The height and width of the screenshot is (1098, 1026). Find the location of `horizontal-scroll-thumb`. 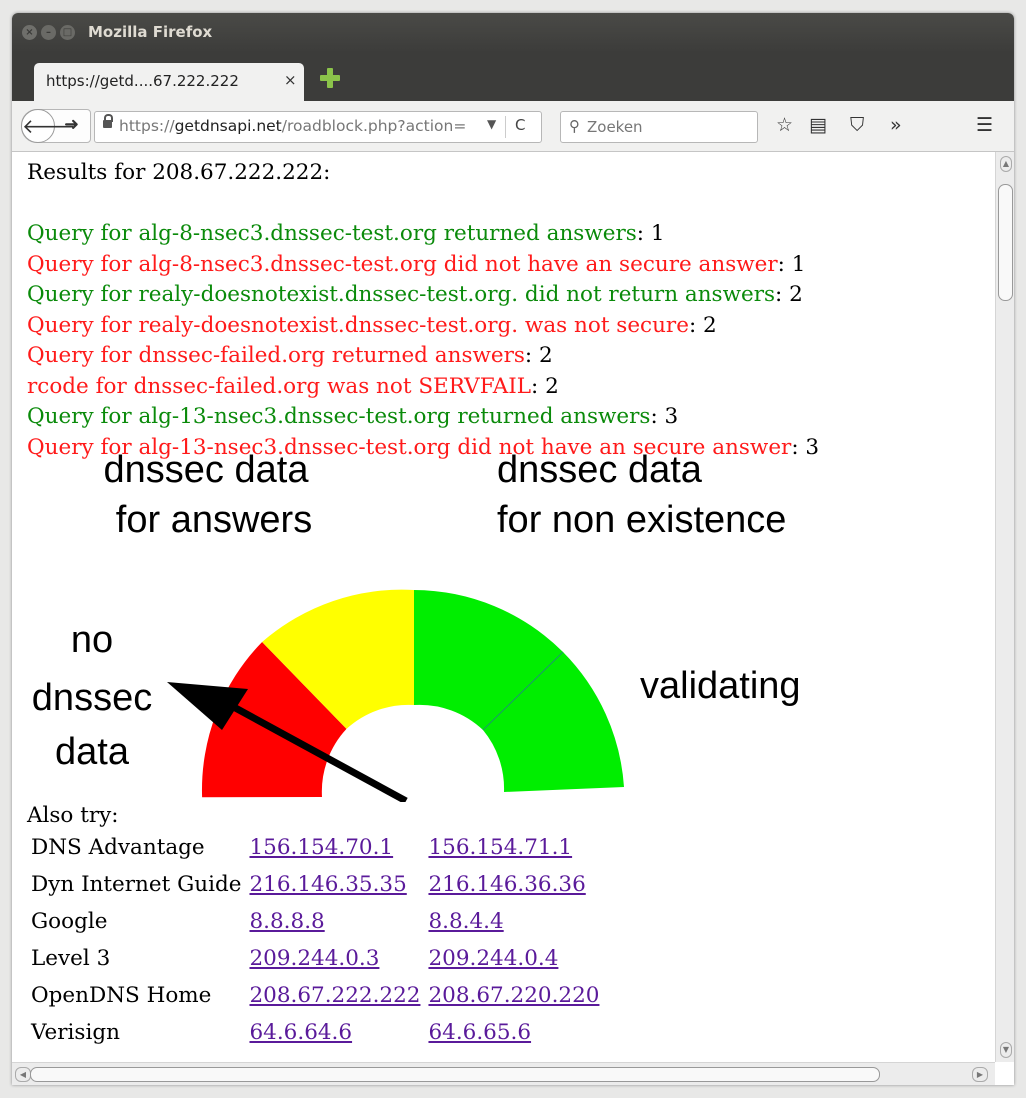

horizontal-scroll-thumb is located at coordinates (455, 1074).